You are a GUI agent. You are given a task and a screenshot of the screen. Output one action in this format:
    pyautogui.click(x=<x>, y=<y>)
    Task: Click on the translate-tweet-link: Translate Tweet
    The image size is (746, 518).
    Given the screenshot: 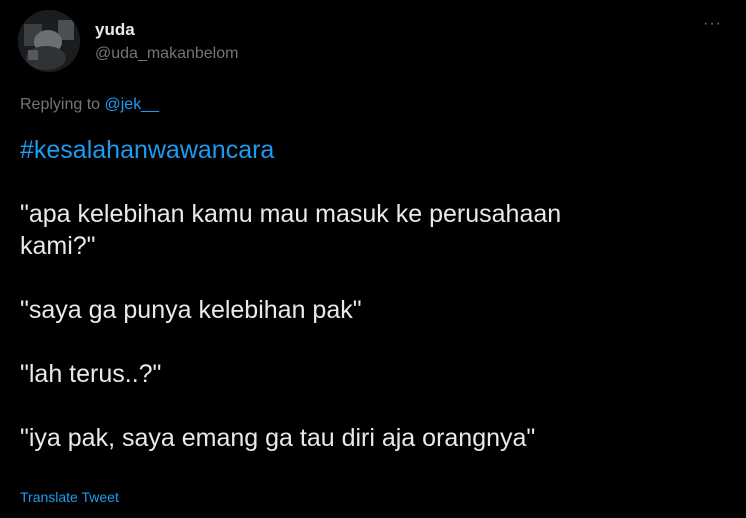 What is the action you would take?
    pyautogui.click(x=69, y=497)
    